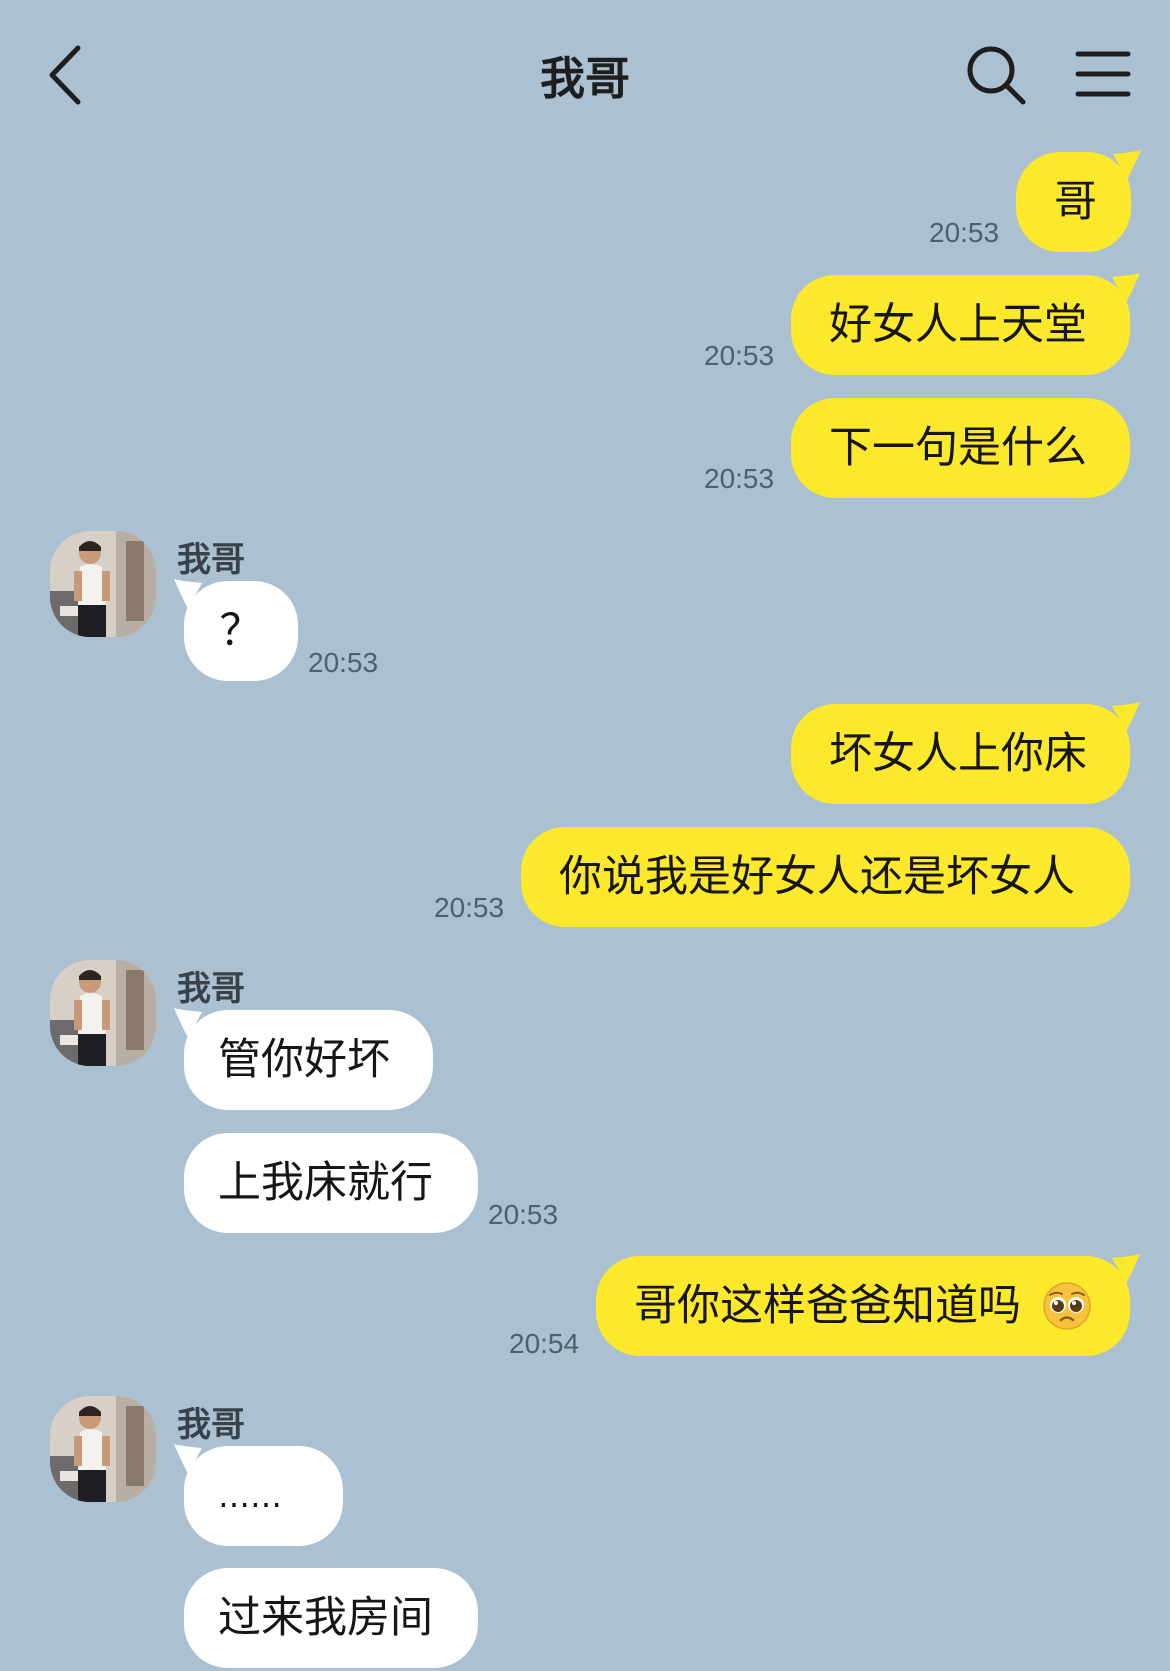 The height and width of the screenshot is (1671, 1170). I want to click on message-text: 过来我房间, so click(325, 1618).